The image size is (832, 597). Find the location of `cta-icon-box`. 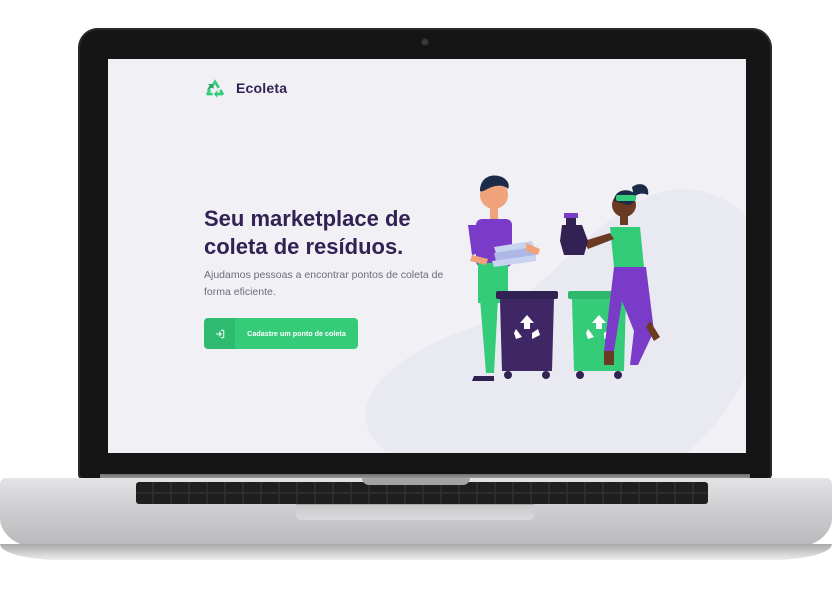

cta-icon-box is located at coordinates (219, 333).